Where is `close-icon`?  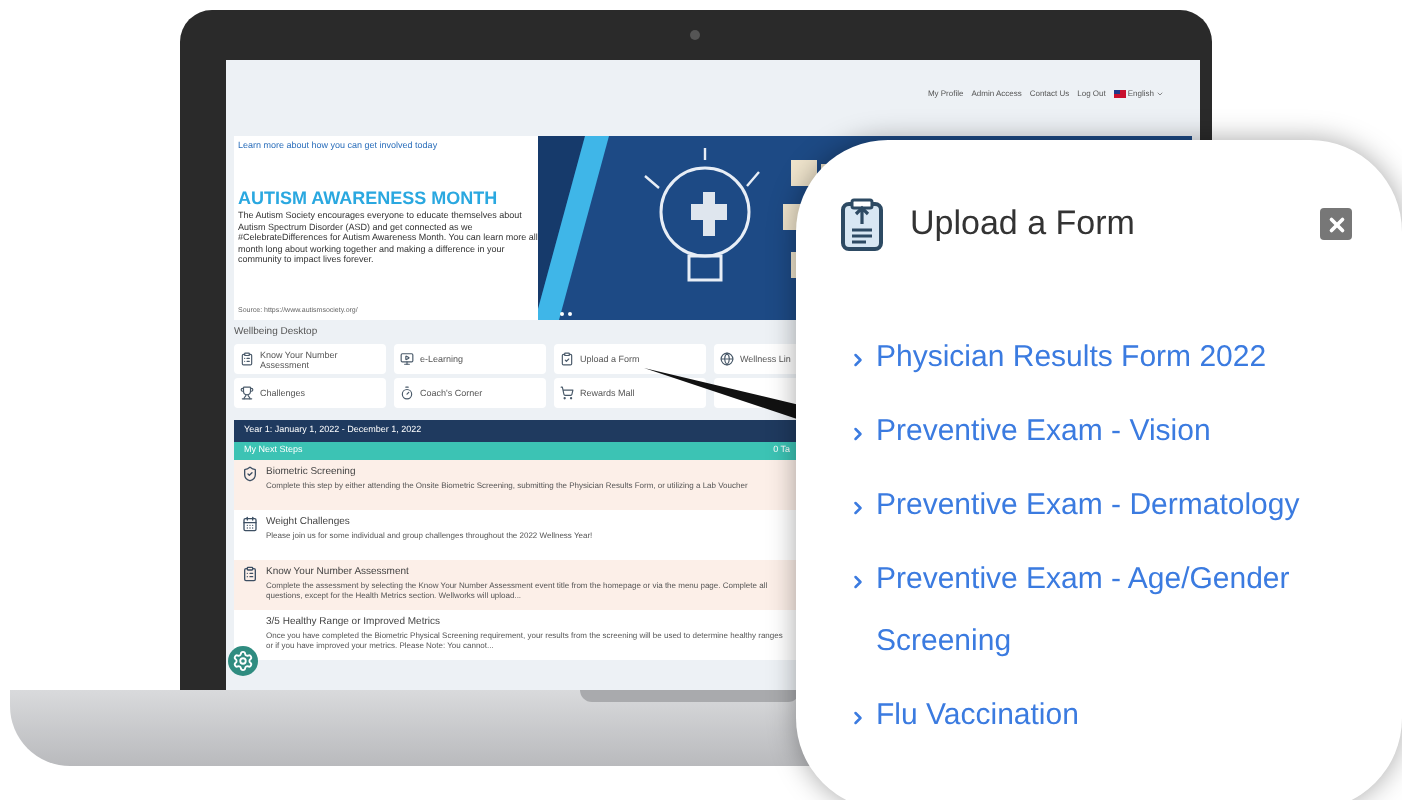 close-icon is located at coordinates (1336, 224).